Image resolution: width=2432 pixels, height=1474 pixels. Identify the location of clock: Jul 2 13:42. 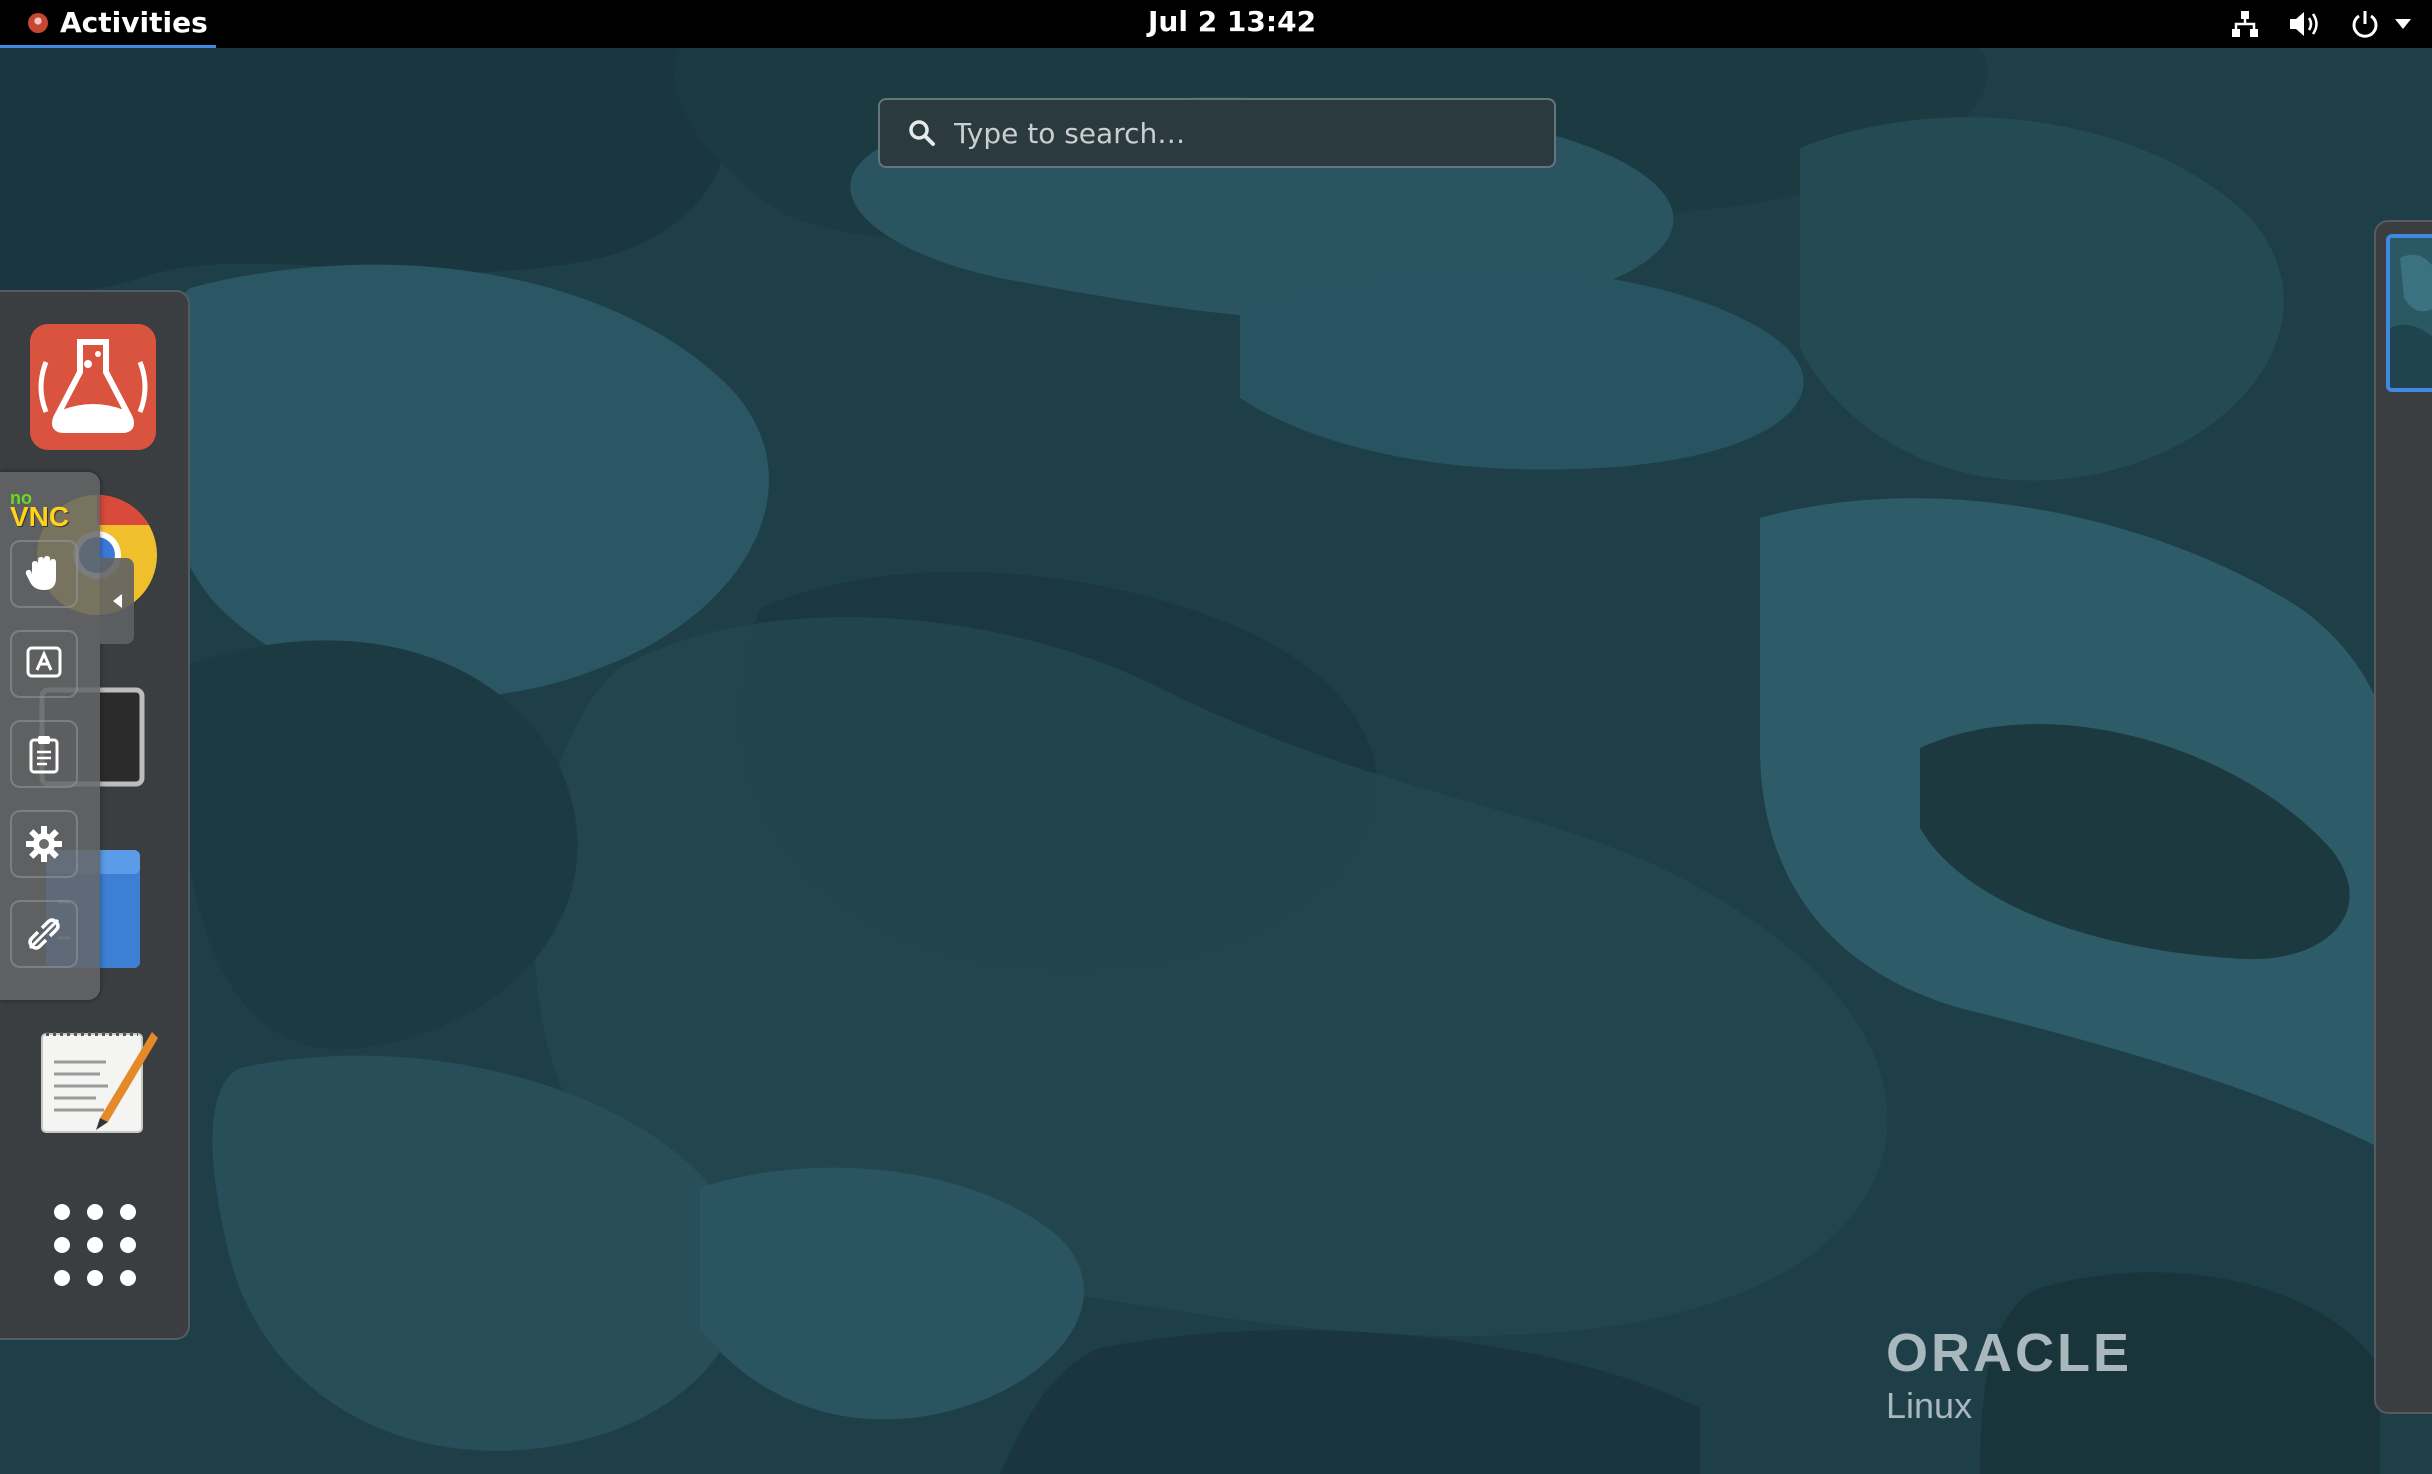
(1232, 24).